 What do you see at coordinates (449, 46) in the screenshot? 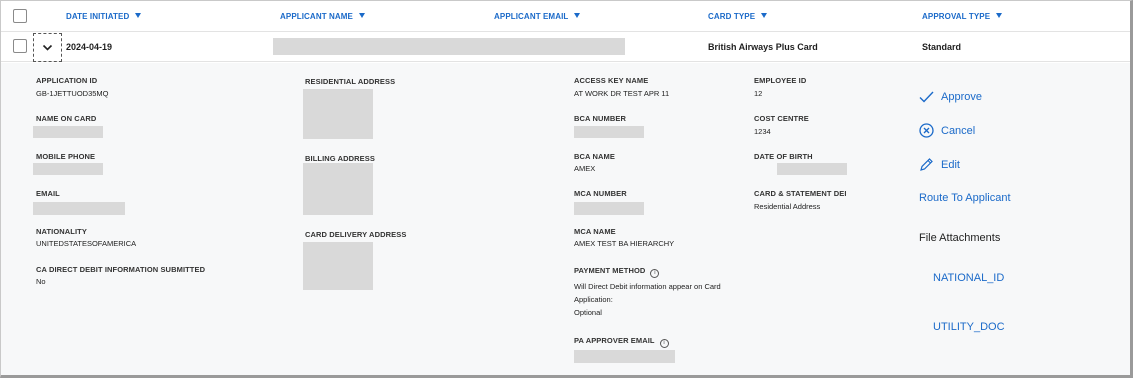
I see `redacted-applicant-name-email` at bounding box center [449, 46].